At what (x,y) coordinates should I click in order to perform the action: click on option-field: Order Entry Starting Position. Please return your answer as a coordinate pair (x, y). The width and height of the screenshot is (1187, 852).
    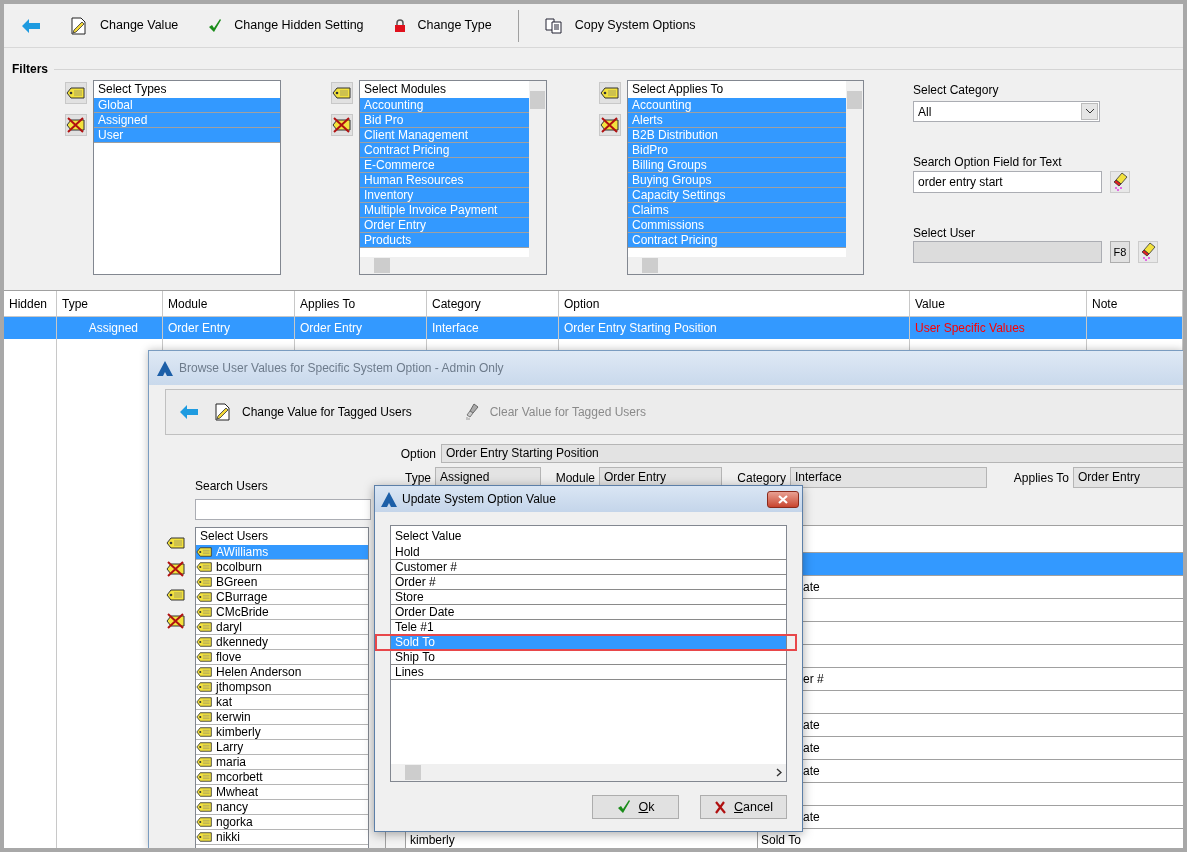
    Looking at the image, I should click on (812, 453).